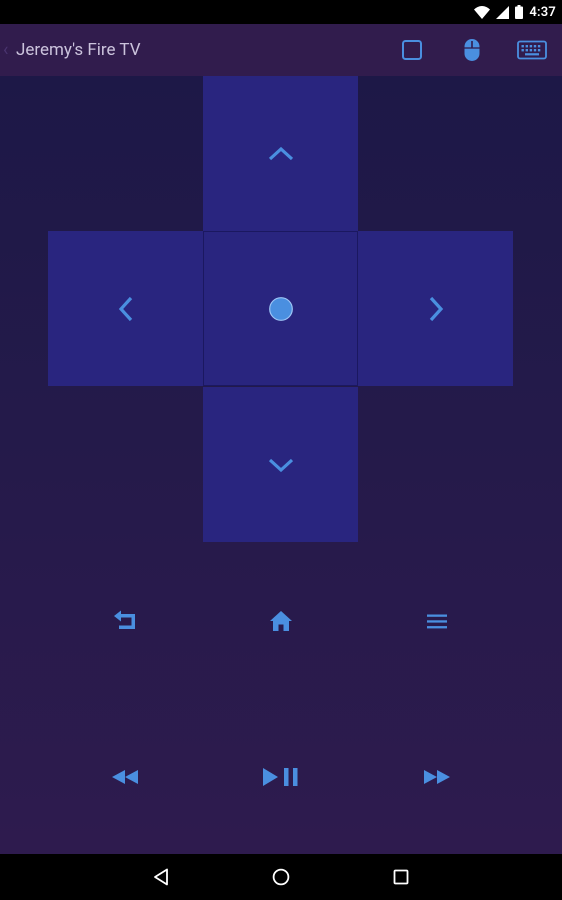  I want to click on system-nav-bar, so click(281, 877).